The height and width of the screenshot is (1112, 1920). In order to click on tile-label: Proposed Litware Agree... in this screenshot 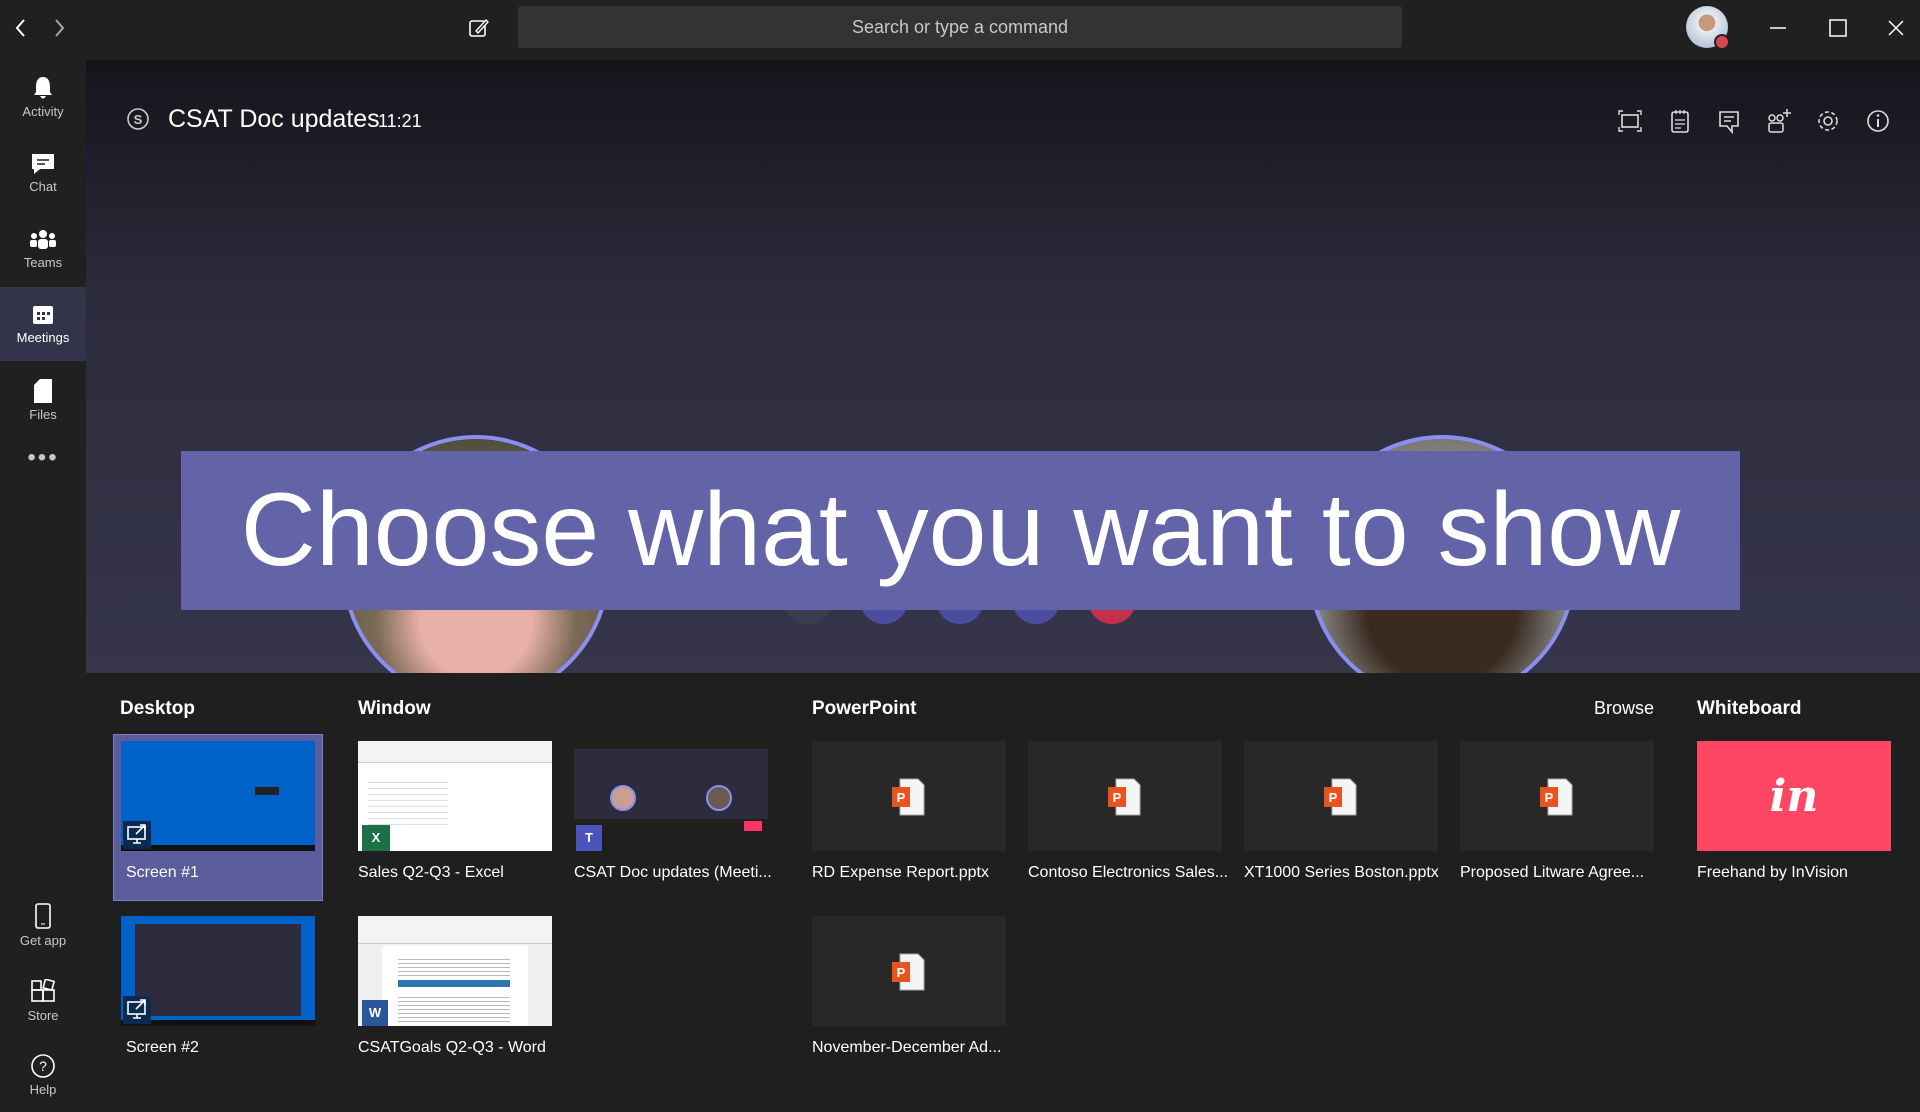, I will do `click(1552, 872)`.